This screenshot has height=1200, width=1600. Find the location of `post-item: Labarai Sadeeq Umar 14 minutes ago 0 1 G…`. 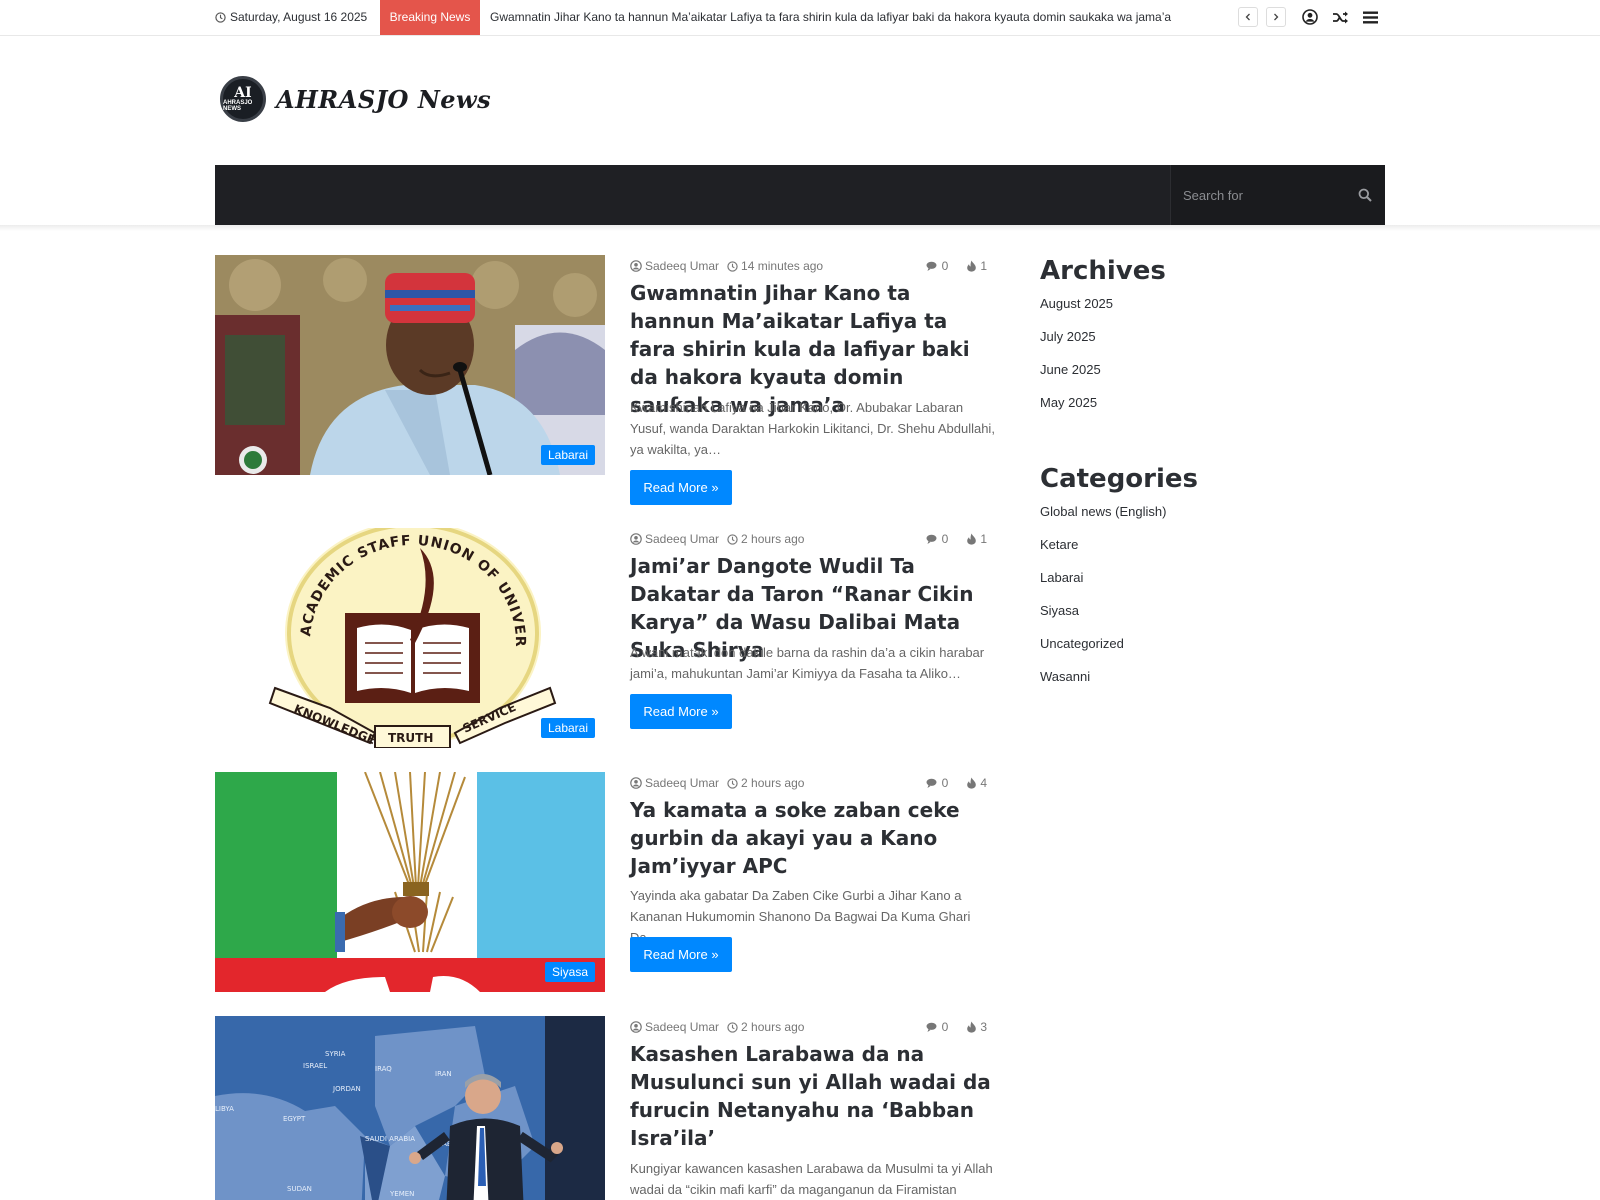

post-item: Labarai Sadeeq Umar 14 minutes ago 0 1 G… is located at coordinates (605, 380).